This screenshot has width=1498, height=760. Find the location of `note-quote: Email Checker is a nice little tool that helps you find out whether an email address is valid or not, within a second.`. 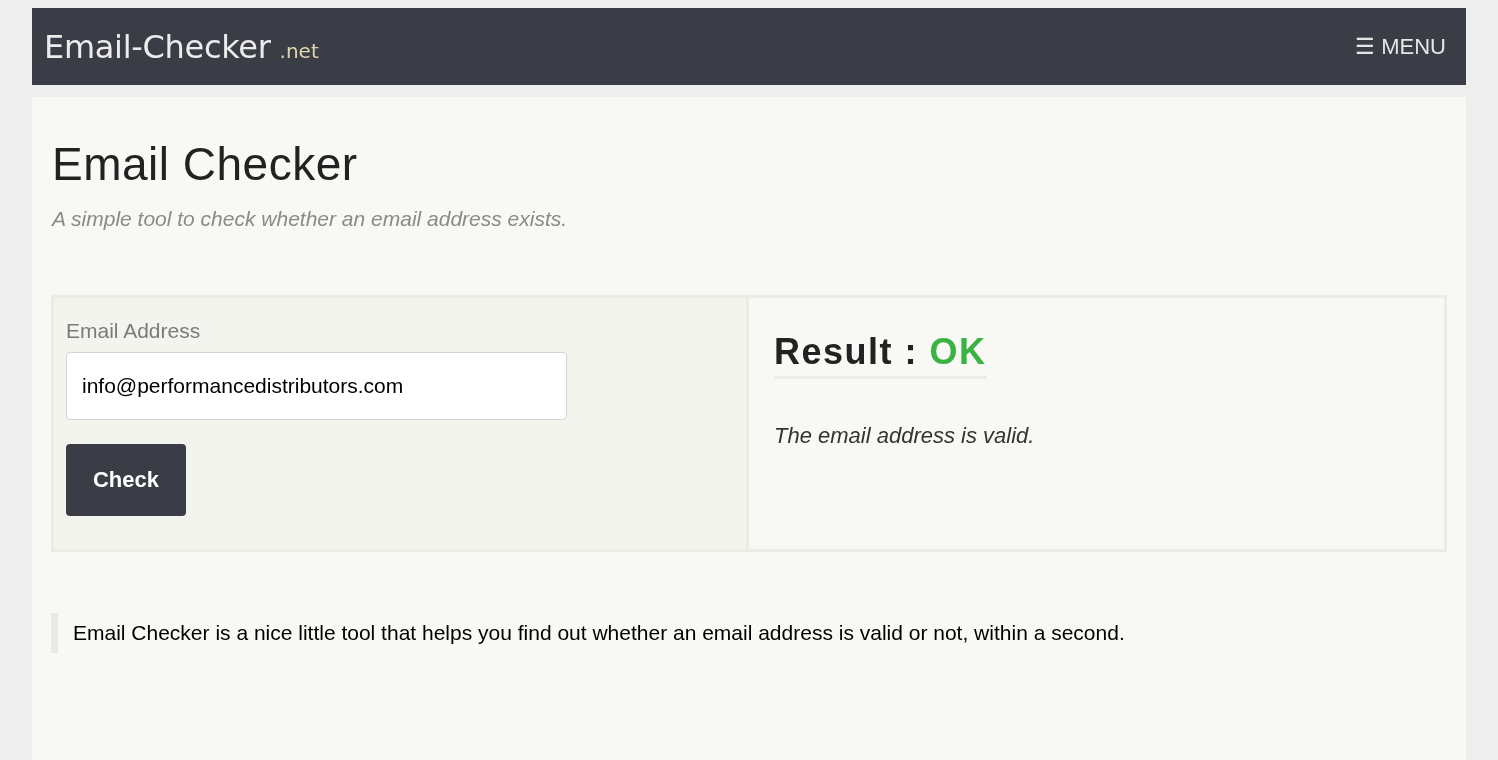

note-quote: Email Checker is a nice little tool that helps you find out whether an email address is valid or not, within a second. is located at coordinates (749, 632).